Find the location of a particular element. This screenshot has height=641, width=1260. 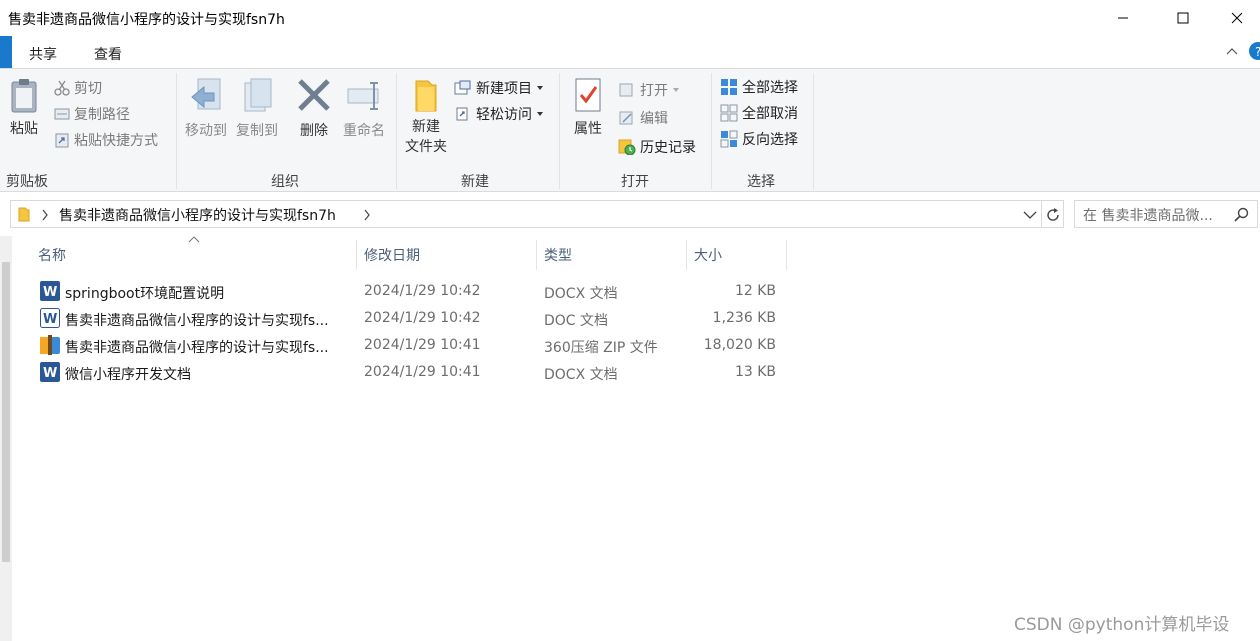

column-header-name: 名称 is located at coordinates (193, 255).